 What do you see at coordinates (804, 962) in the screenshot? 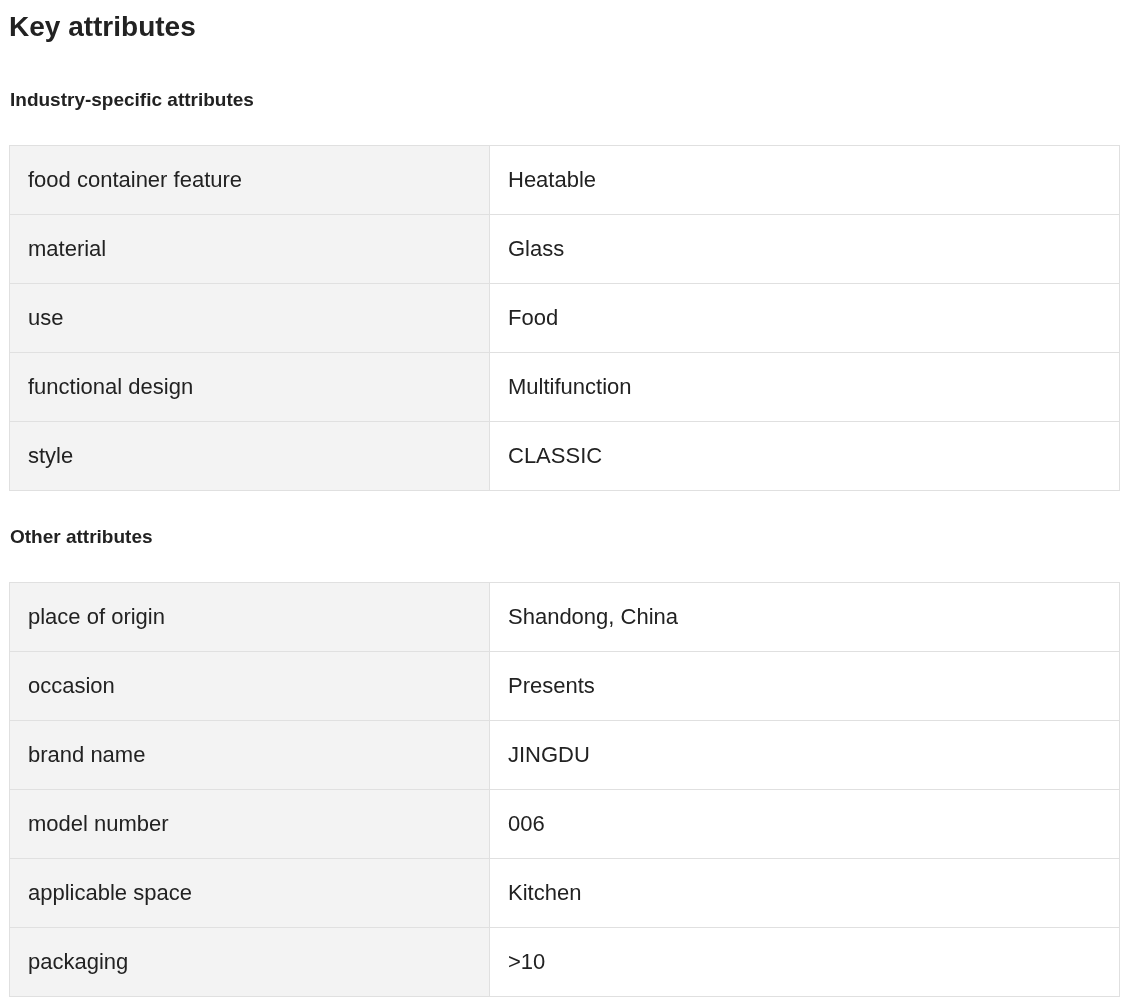
I see `attribute-value-cell: >10` at bounding box center [804, 962].